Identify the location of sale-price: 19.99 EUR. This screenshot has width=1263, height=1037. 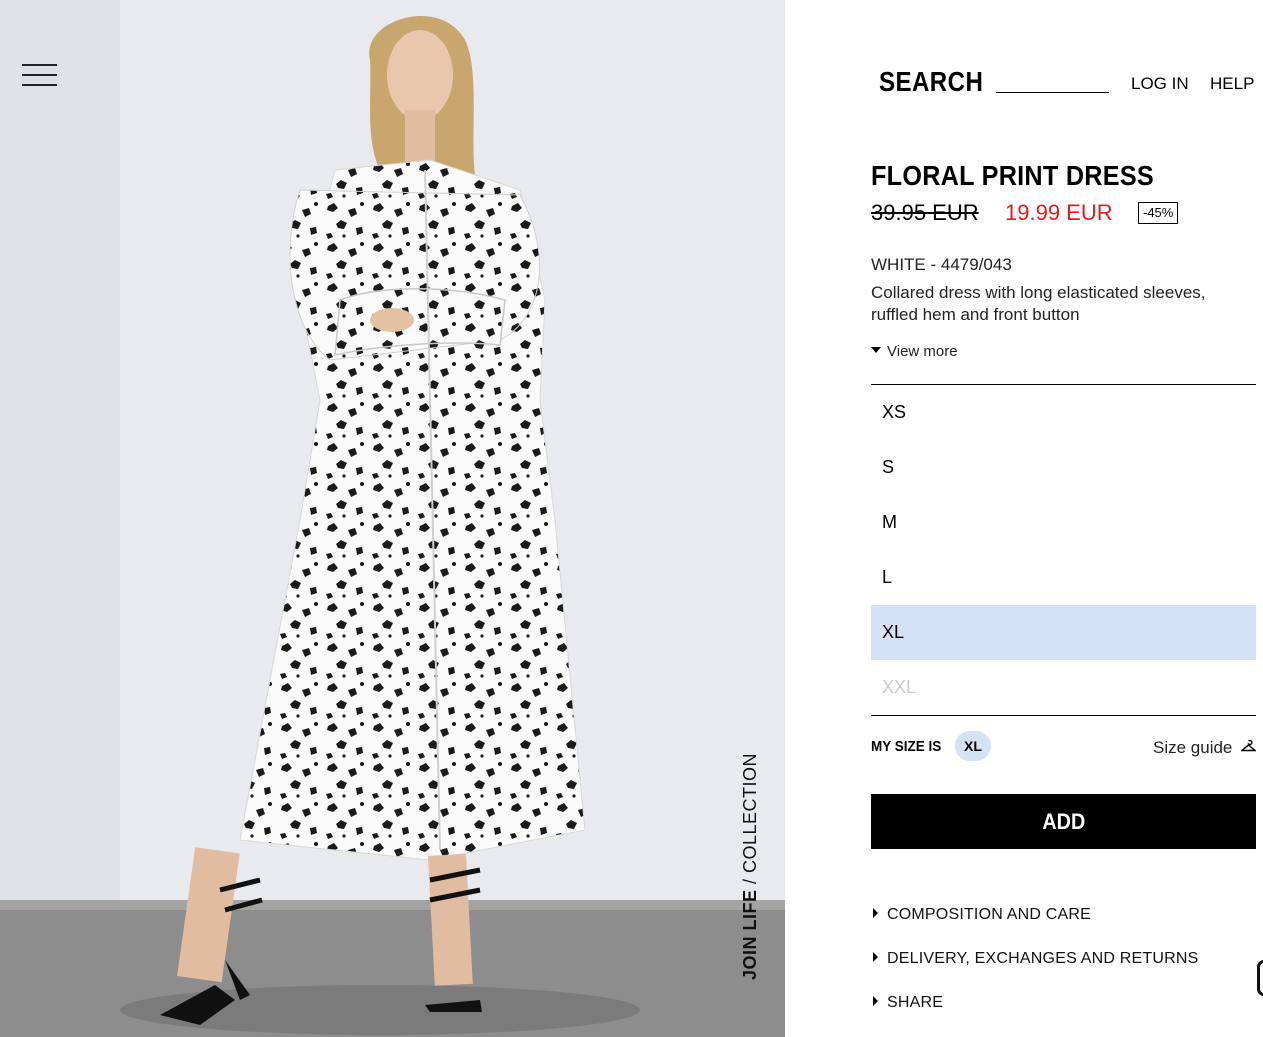
(1059, 212).